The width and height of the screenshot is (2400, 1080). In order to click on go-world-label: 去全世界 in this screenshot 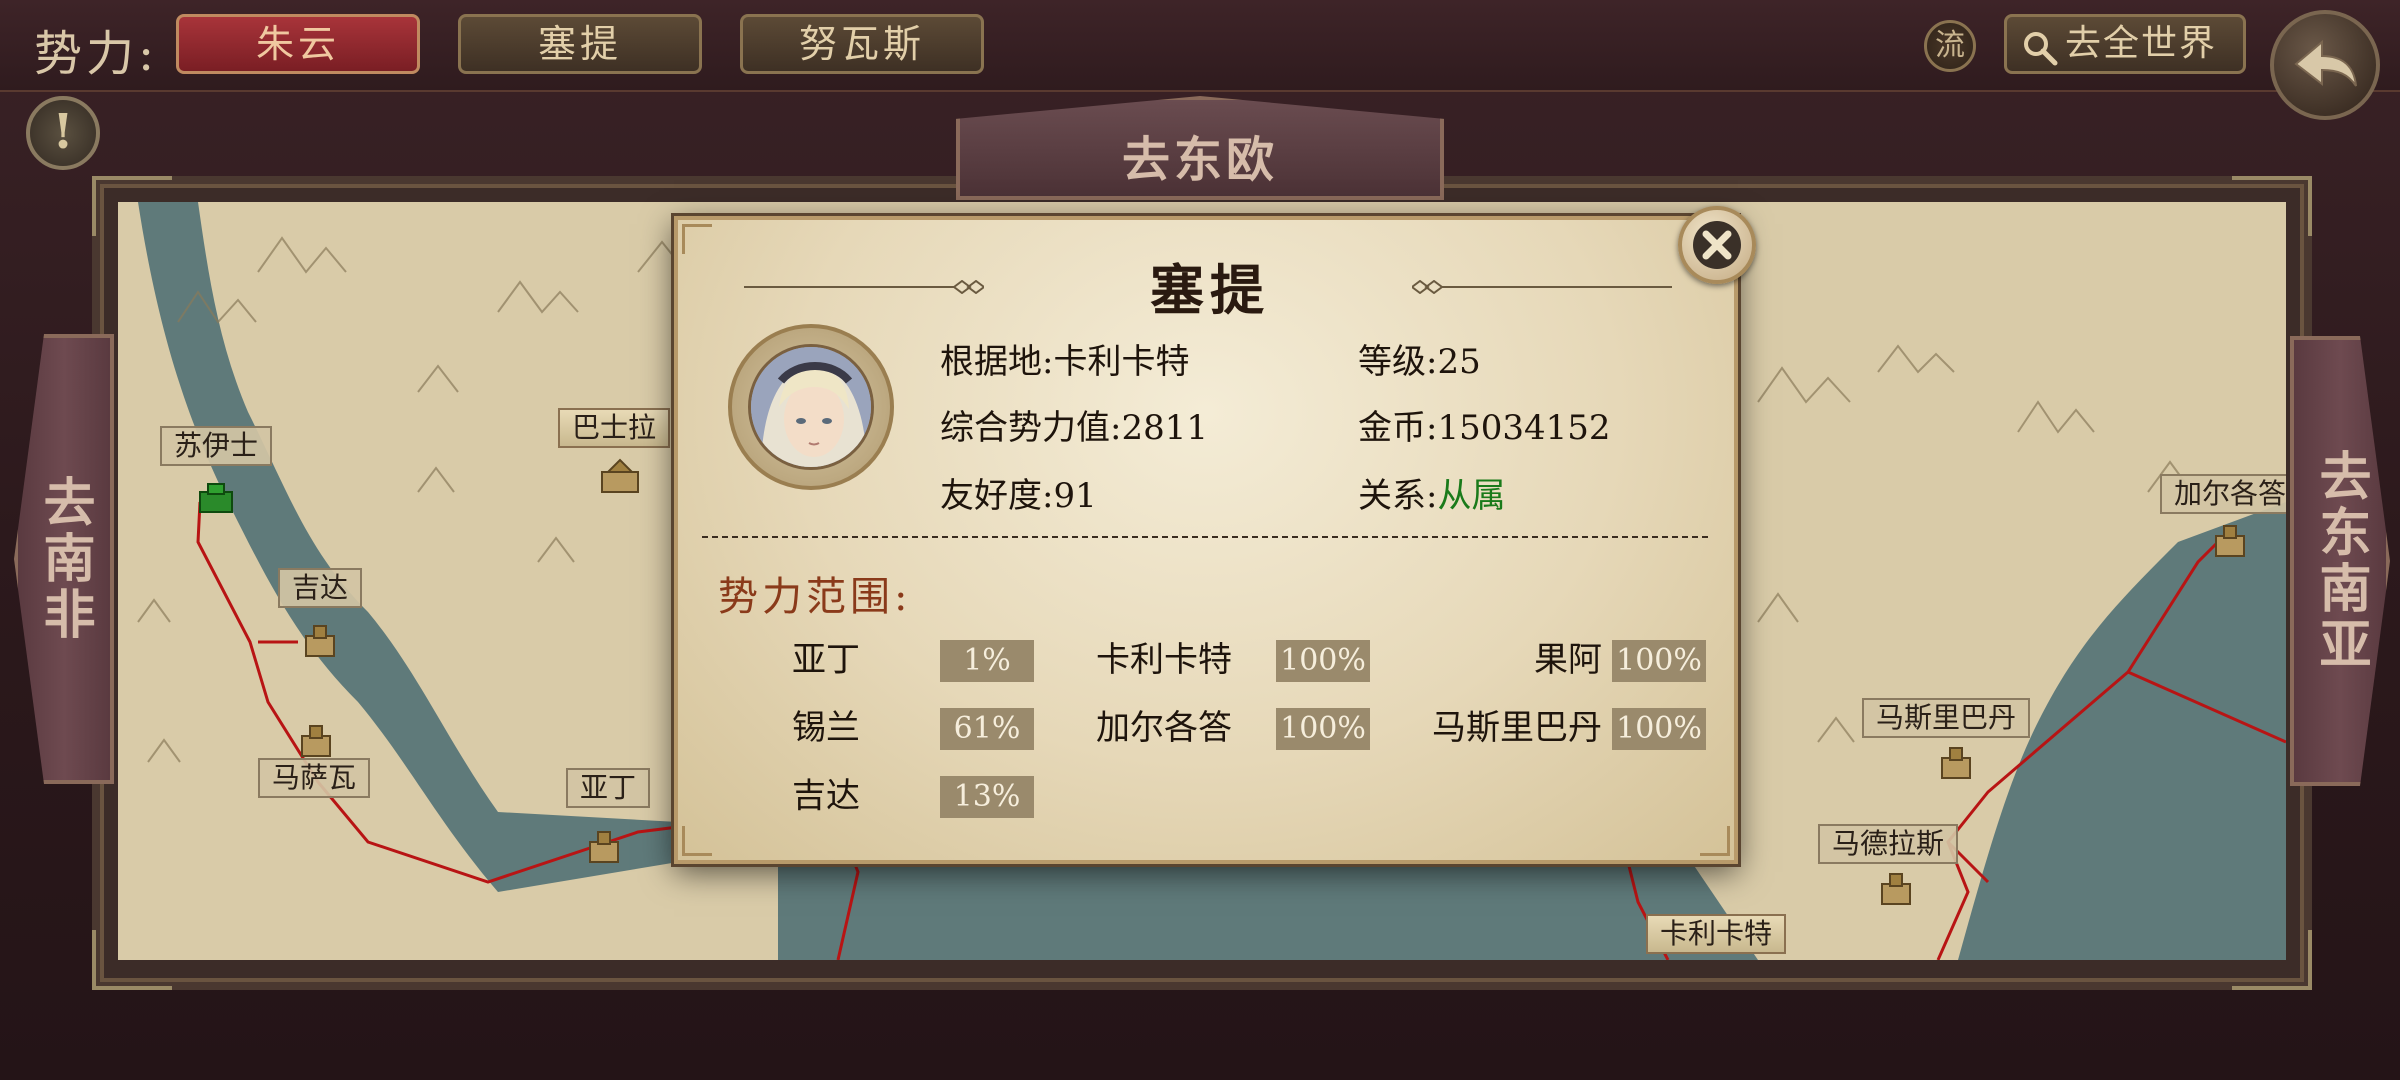, I will do `click(2141, 43)`.